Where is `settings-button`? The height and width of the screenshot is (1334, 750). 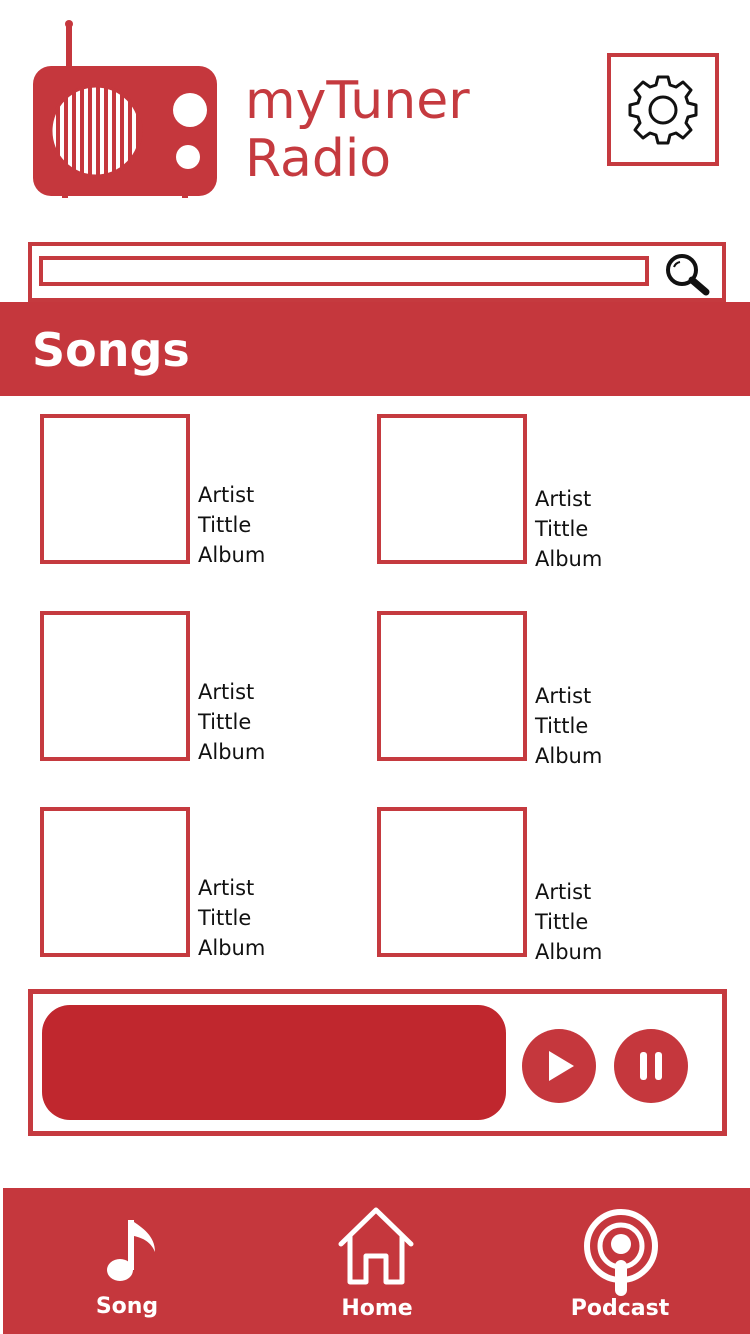 settings-button is located at coordinates (663, 109).